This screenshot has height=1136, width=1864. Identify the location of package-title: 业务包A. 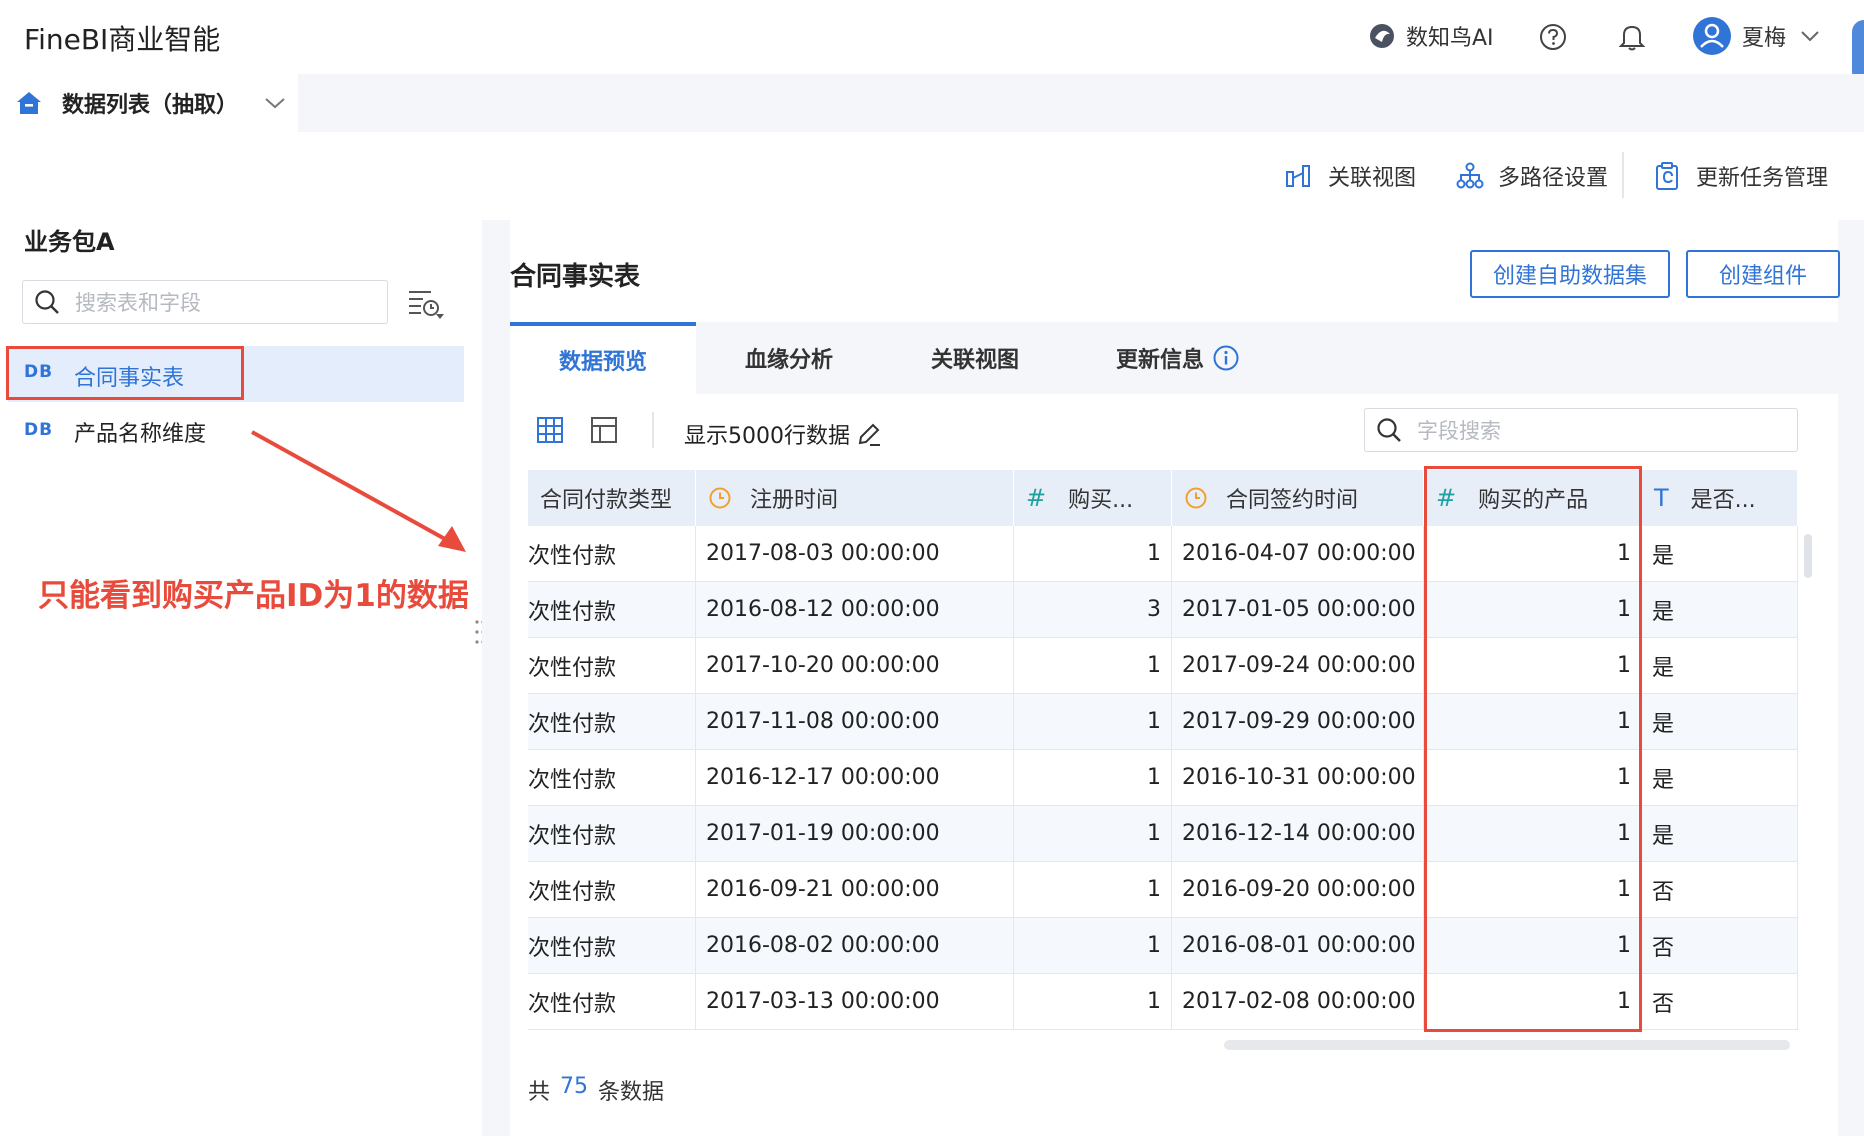
(69, 242).